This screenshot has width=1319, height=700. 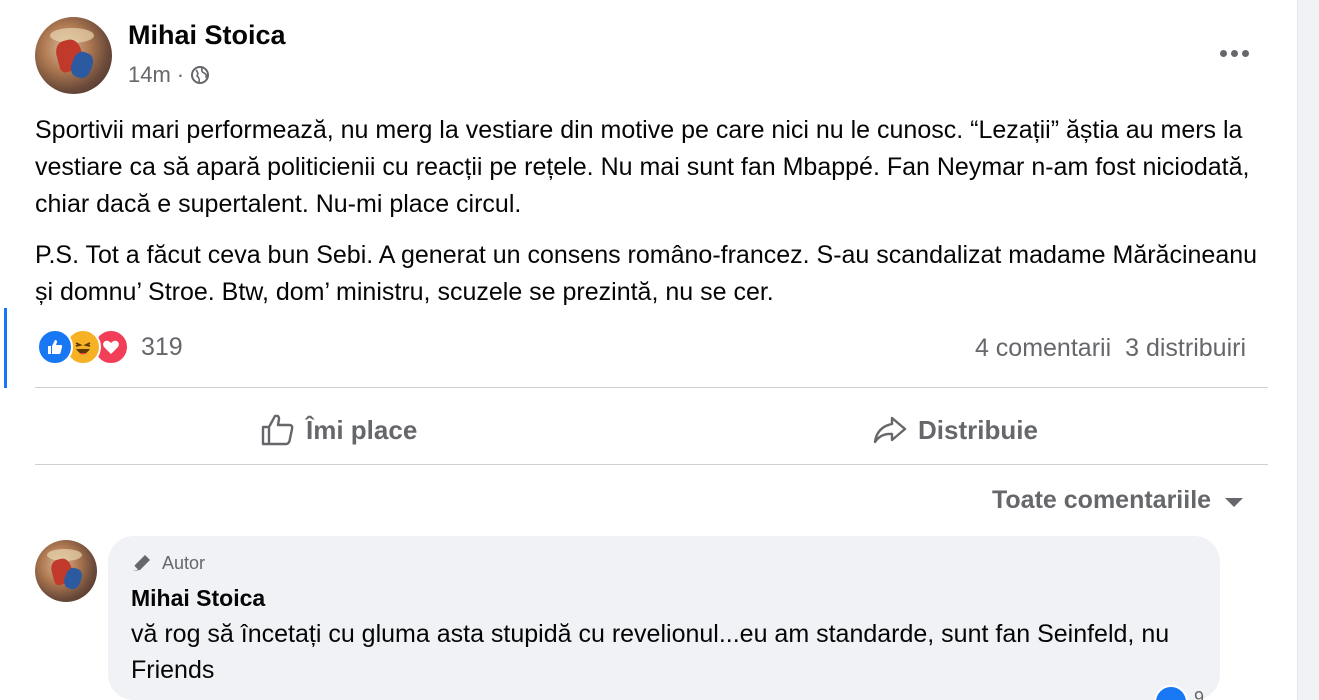 I want to click on like-button: Îmi place, so click(x=338, y=430).